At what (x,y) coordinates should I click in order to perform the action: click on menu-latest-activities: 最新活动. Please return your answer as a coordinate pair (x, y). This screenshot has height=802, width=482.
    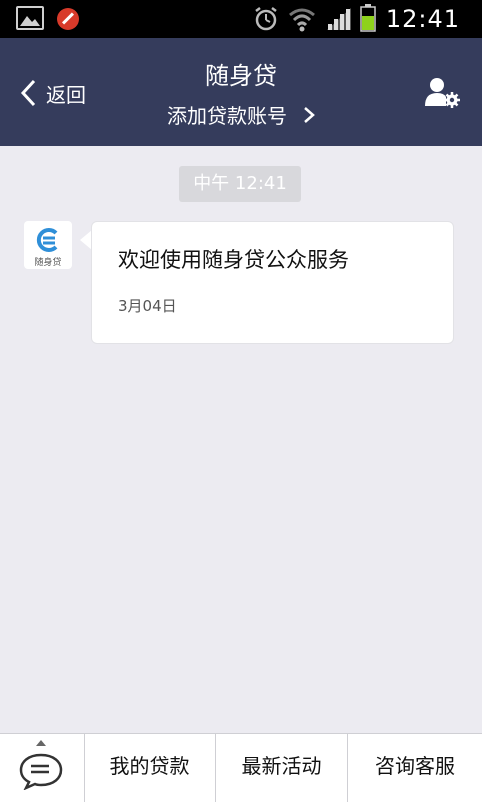
    Looking at the image, I should click on (282, 768).